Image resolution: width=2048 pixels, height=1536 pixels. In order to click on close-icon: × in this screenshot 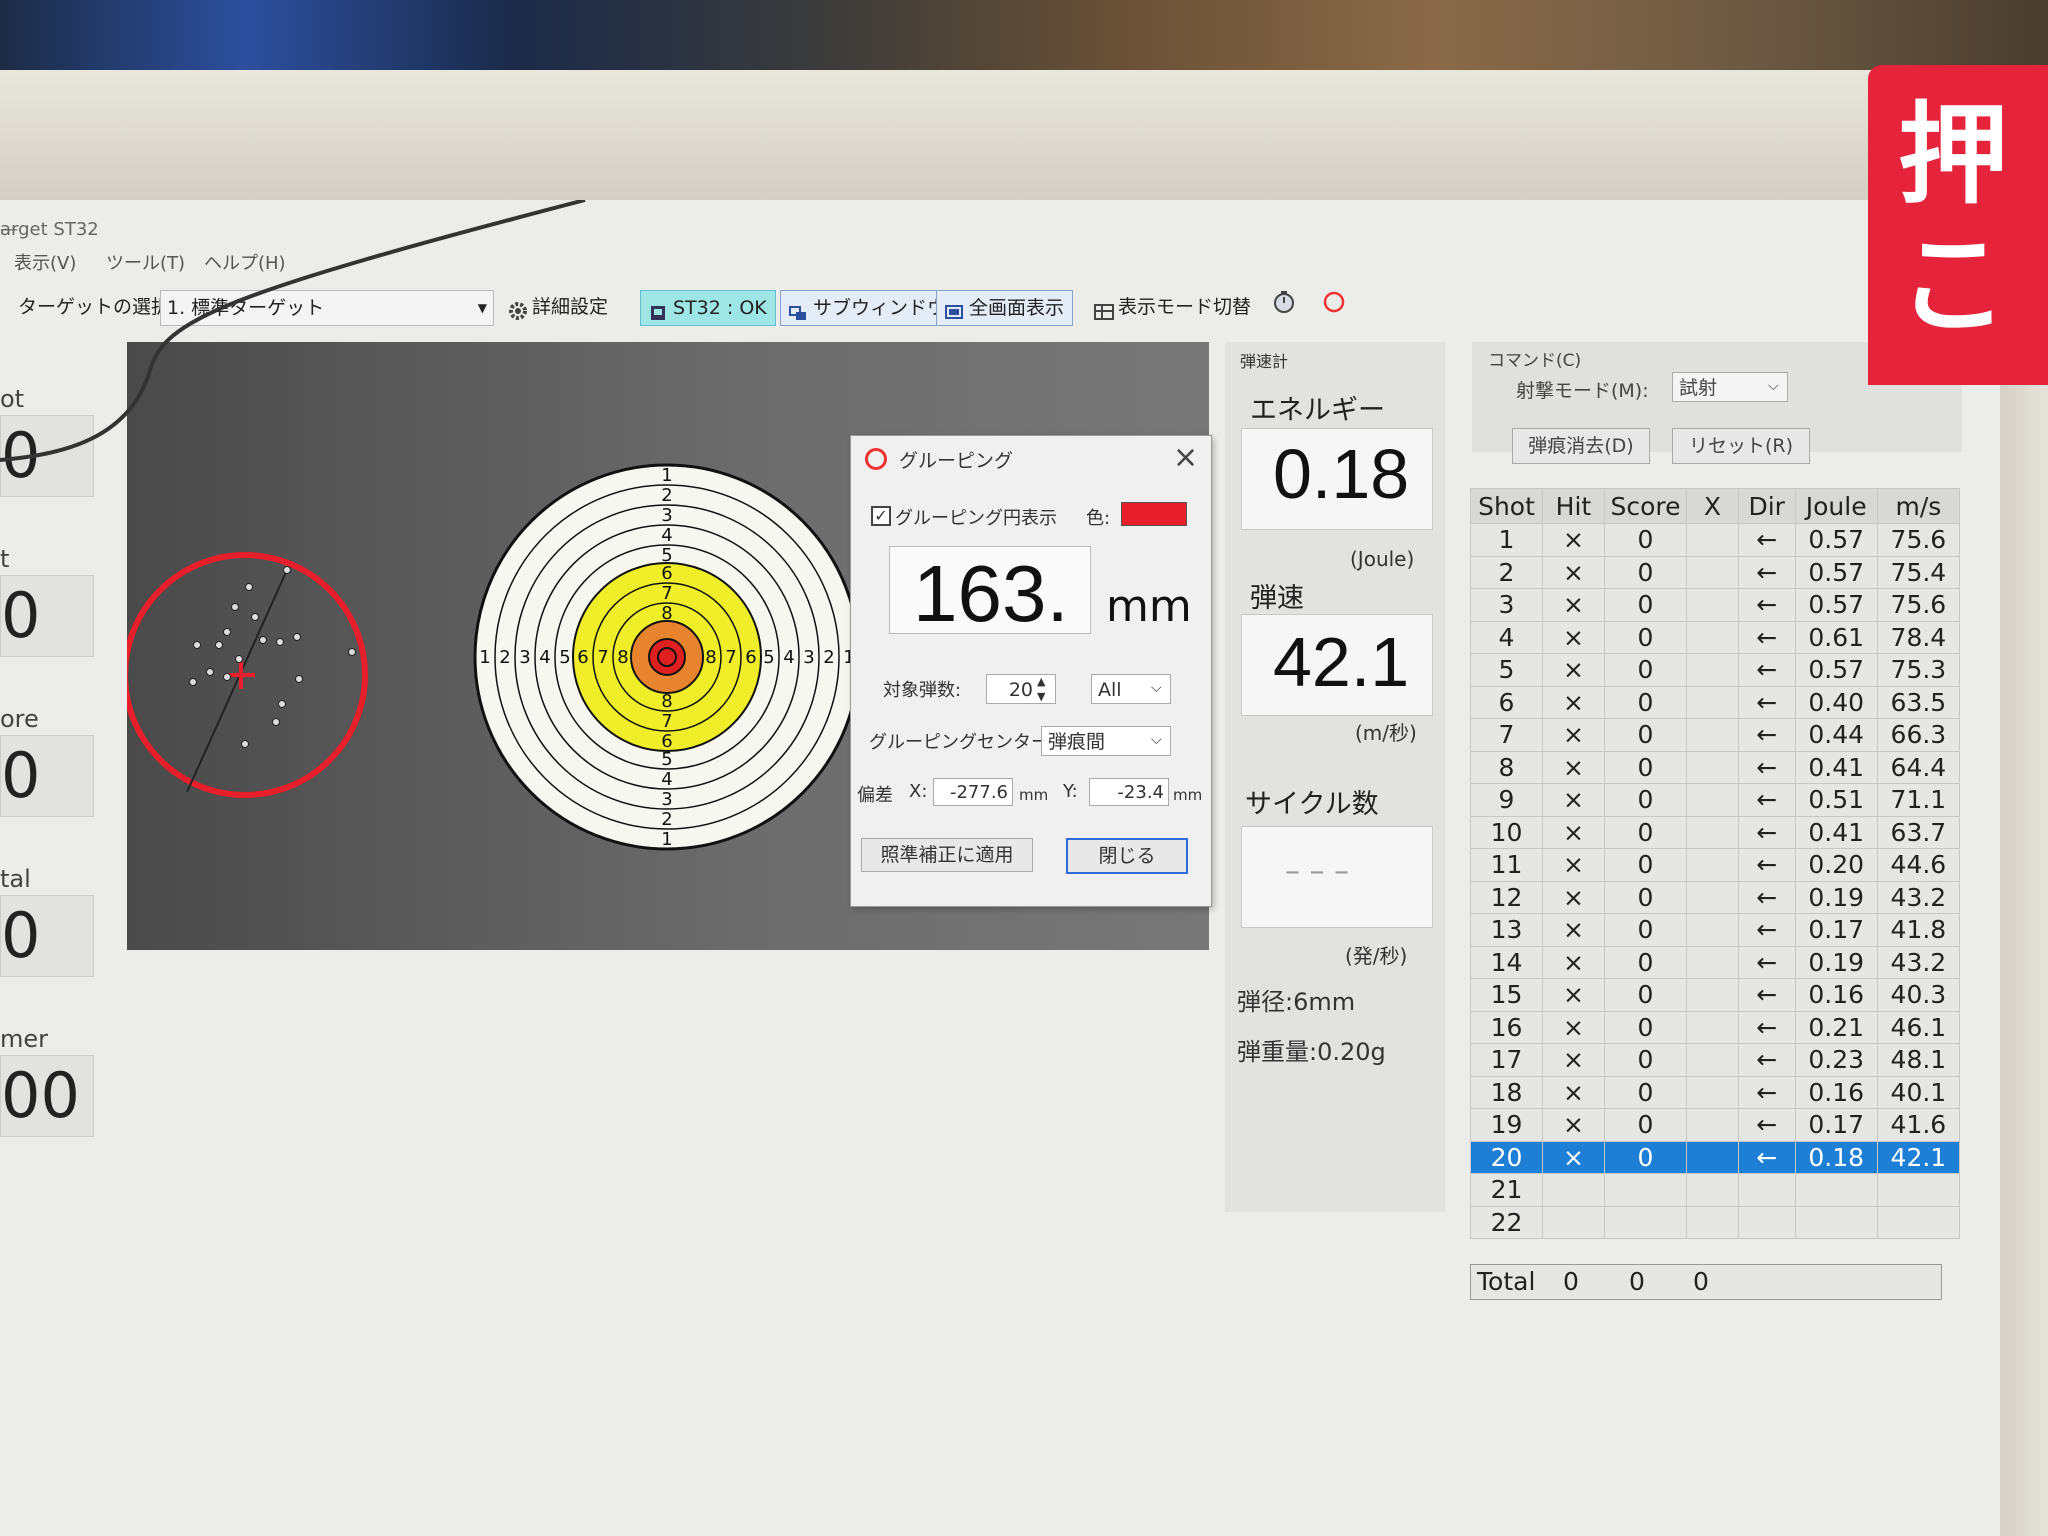, I will do `click(1185, 457)`.